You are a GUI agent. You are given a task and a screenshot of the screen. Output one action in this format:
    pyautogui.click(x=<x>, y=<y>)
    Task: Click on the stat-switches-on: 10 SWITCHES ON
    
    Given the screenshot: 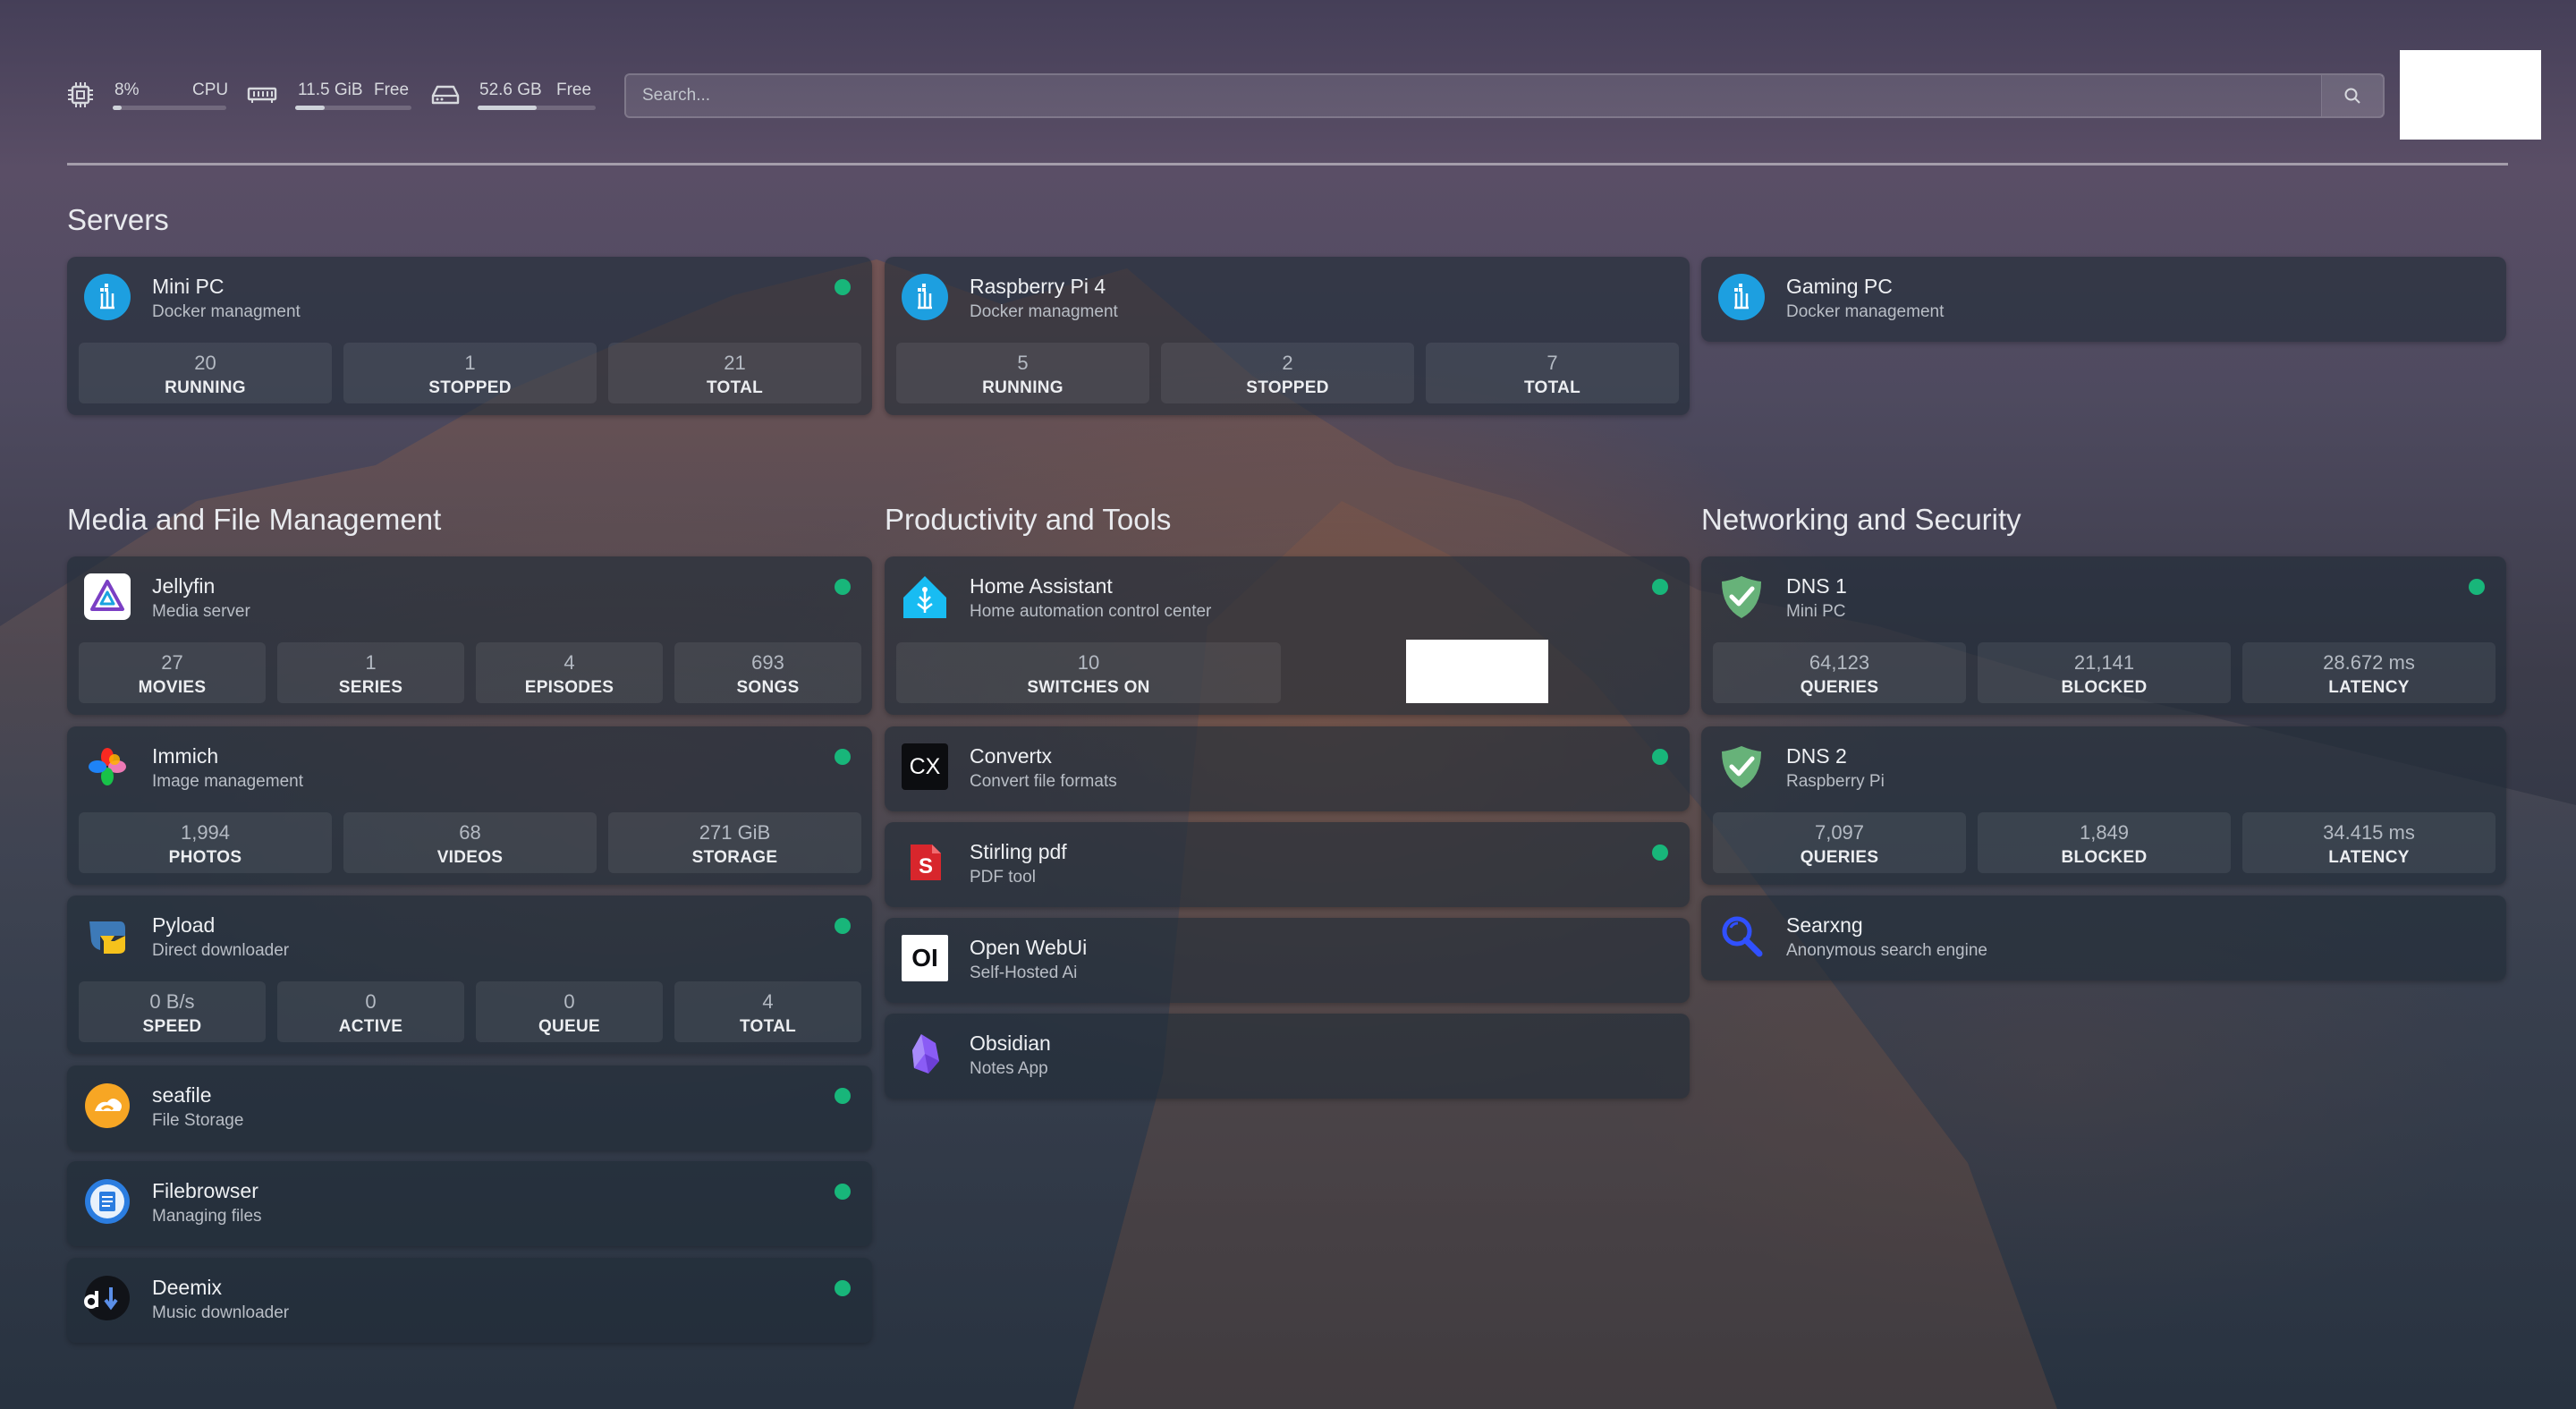 What is the action you would take?
    pyautogui.click(x=1088, y=672)
    